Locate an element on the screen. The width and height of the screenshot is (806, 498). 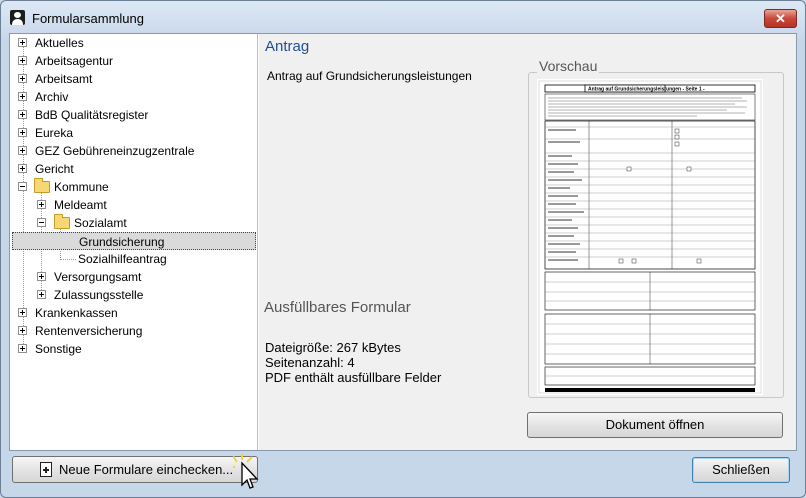
tree-item-zulassungsstelle: Zulassungsstelle is located at coordinates (133, 295).